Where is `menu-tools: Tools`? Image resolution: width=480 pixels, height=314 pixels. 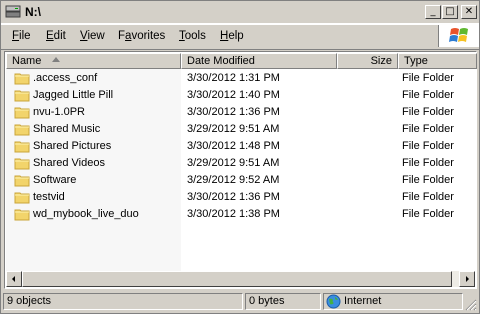
menu-tools: Tools is located at coordinates (192, 36).